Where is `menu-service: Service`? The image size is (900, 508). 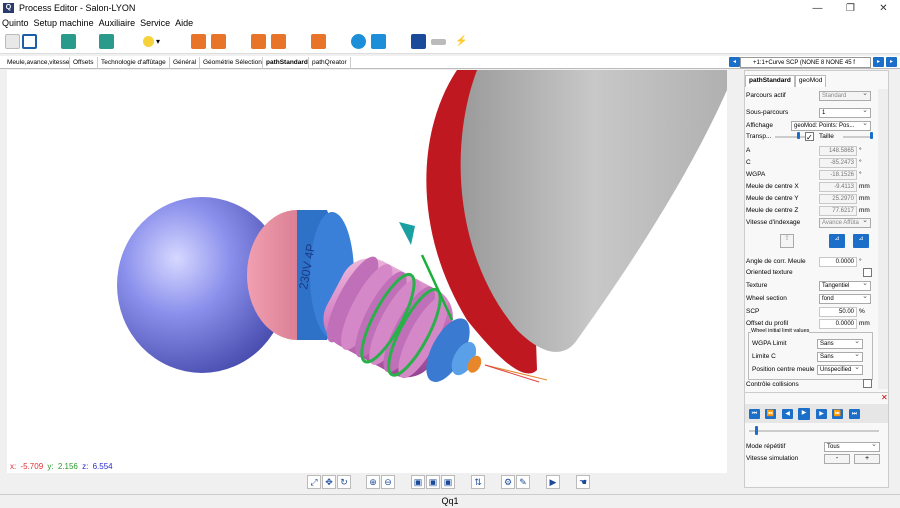 menu-service: Service is located at coordinates (155, 23).